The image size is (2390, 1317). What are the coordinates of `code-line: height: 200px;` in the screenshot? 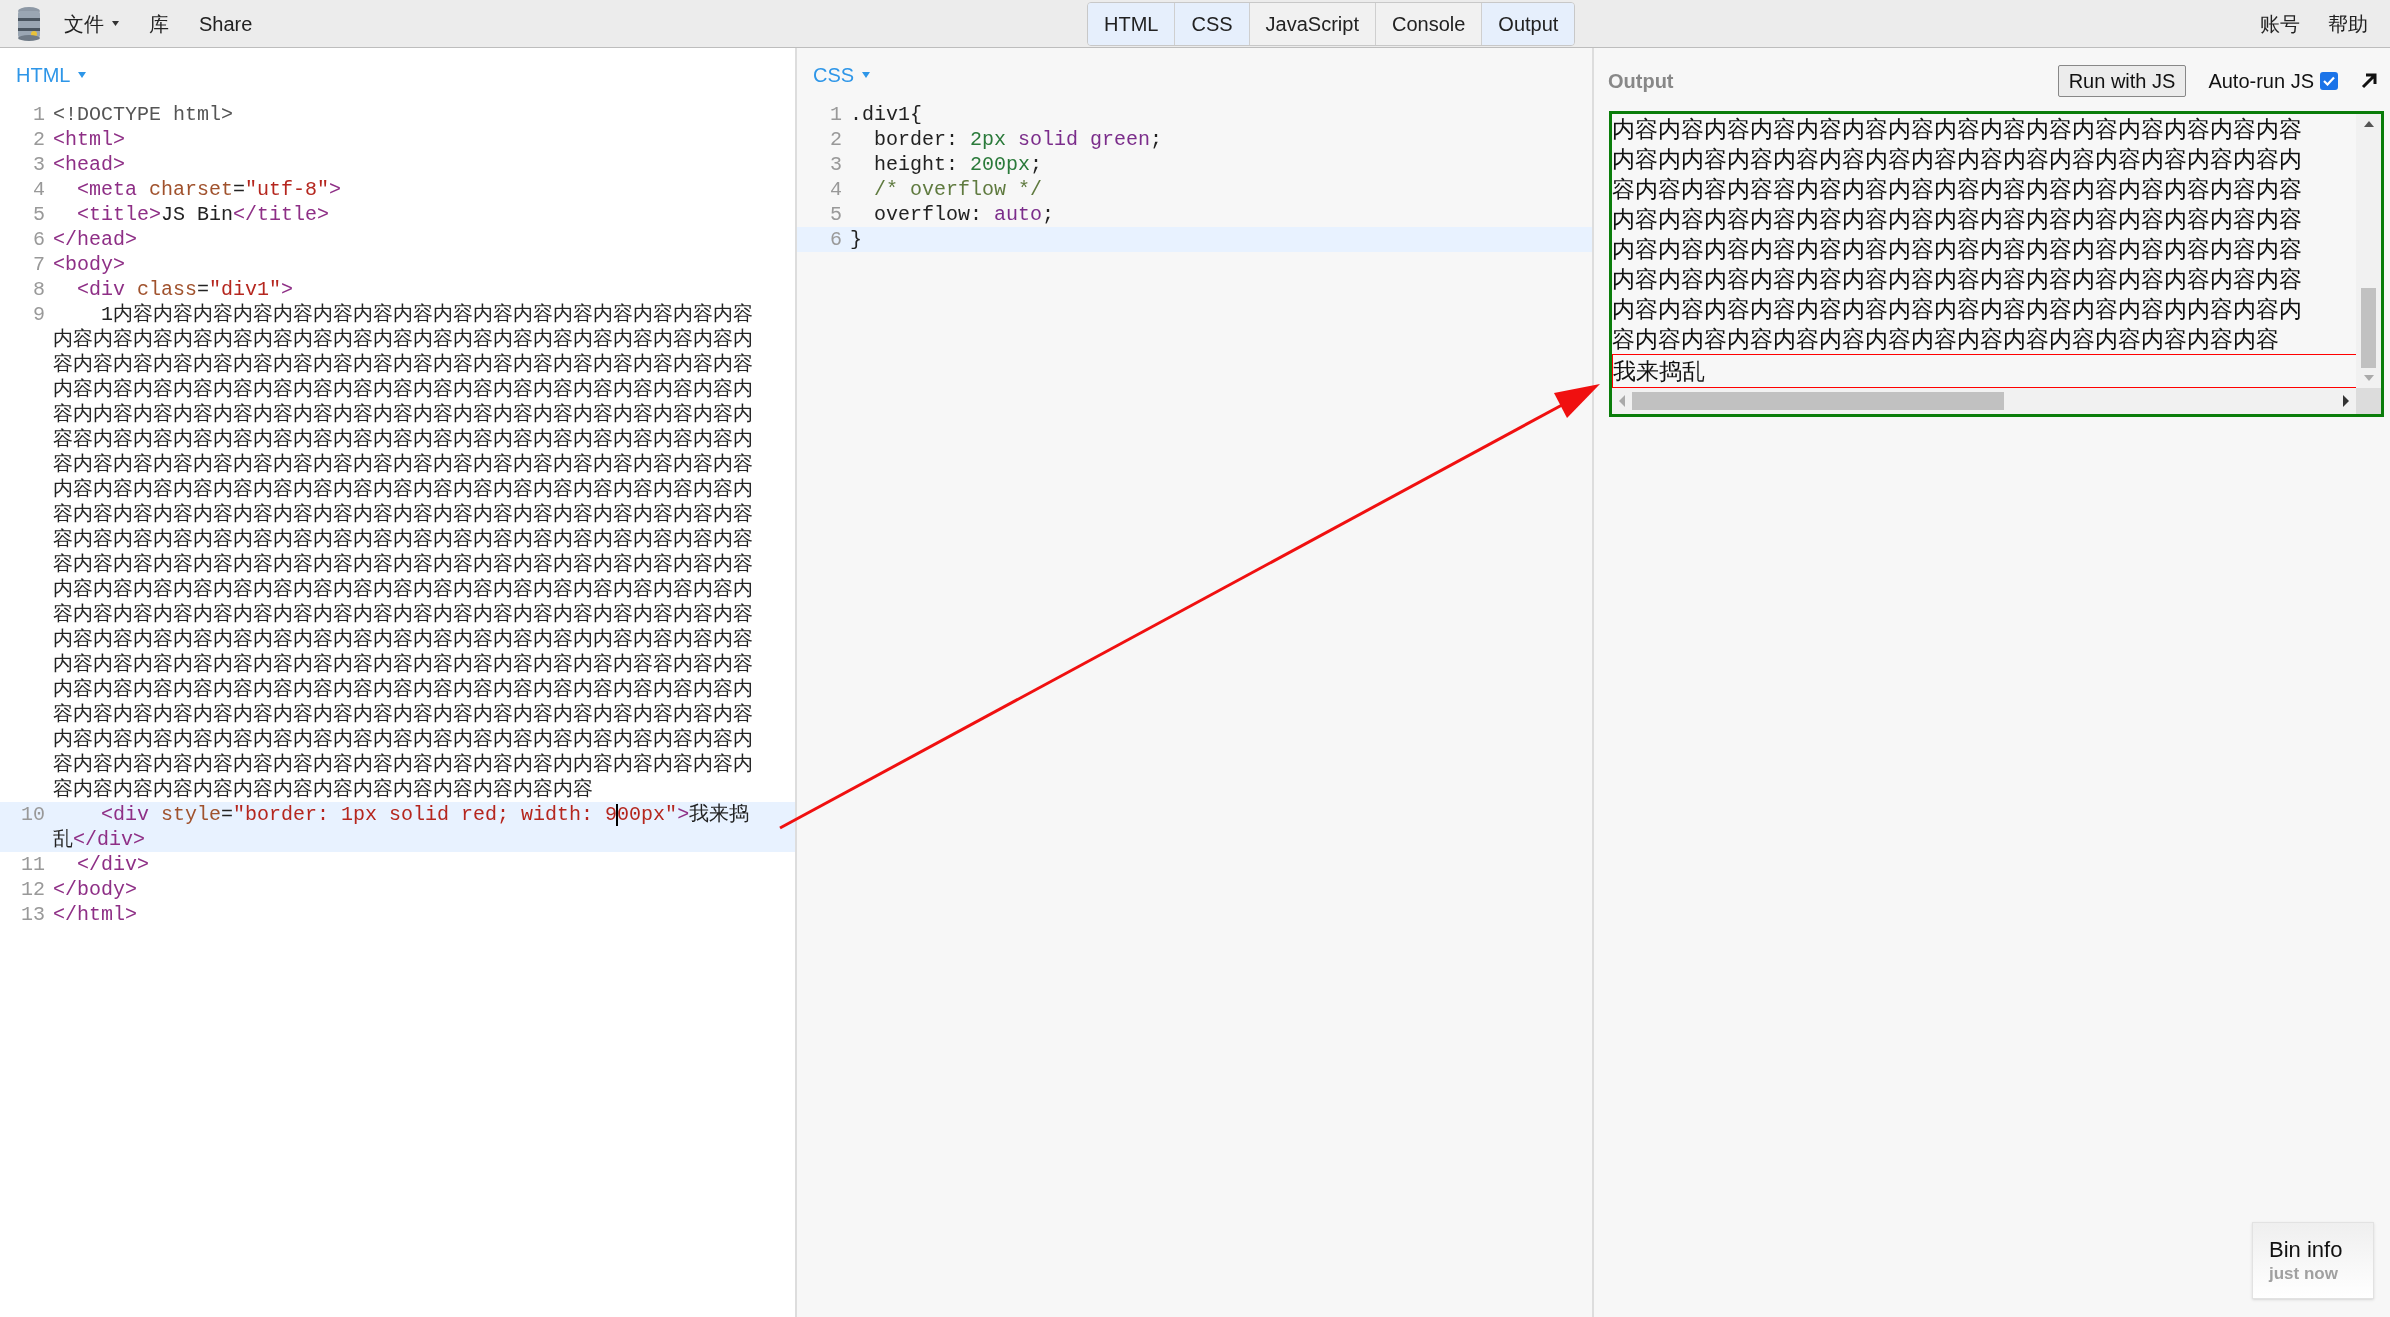 It's located at (958, 164).